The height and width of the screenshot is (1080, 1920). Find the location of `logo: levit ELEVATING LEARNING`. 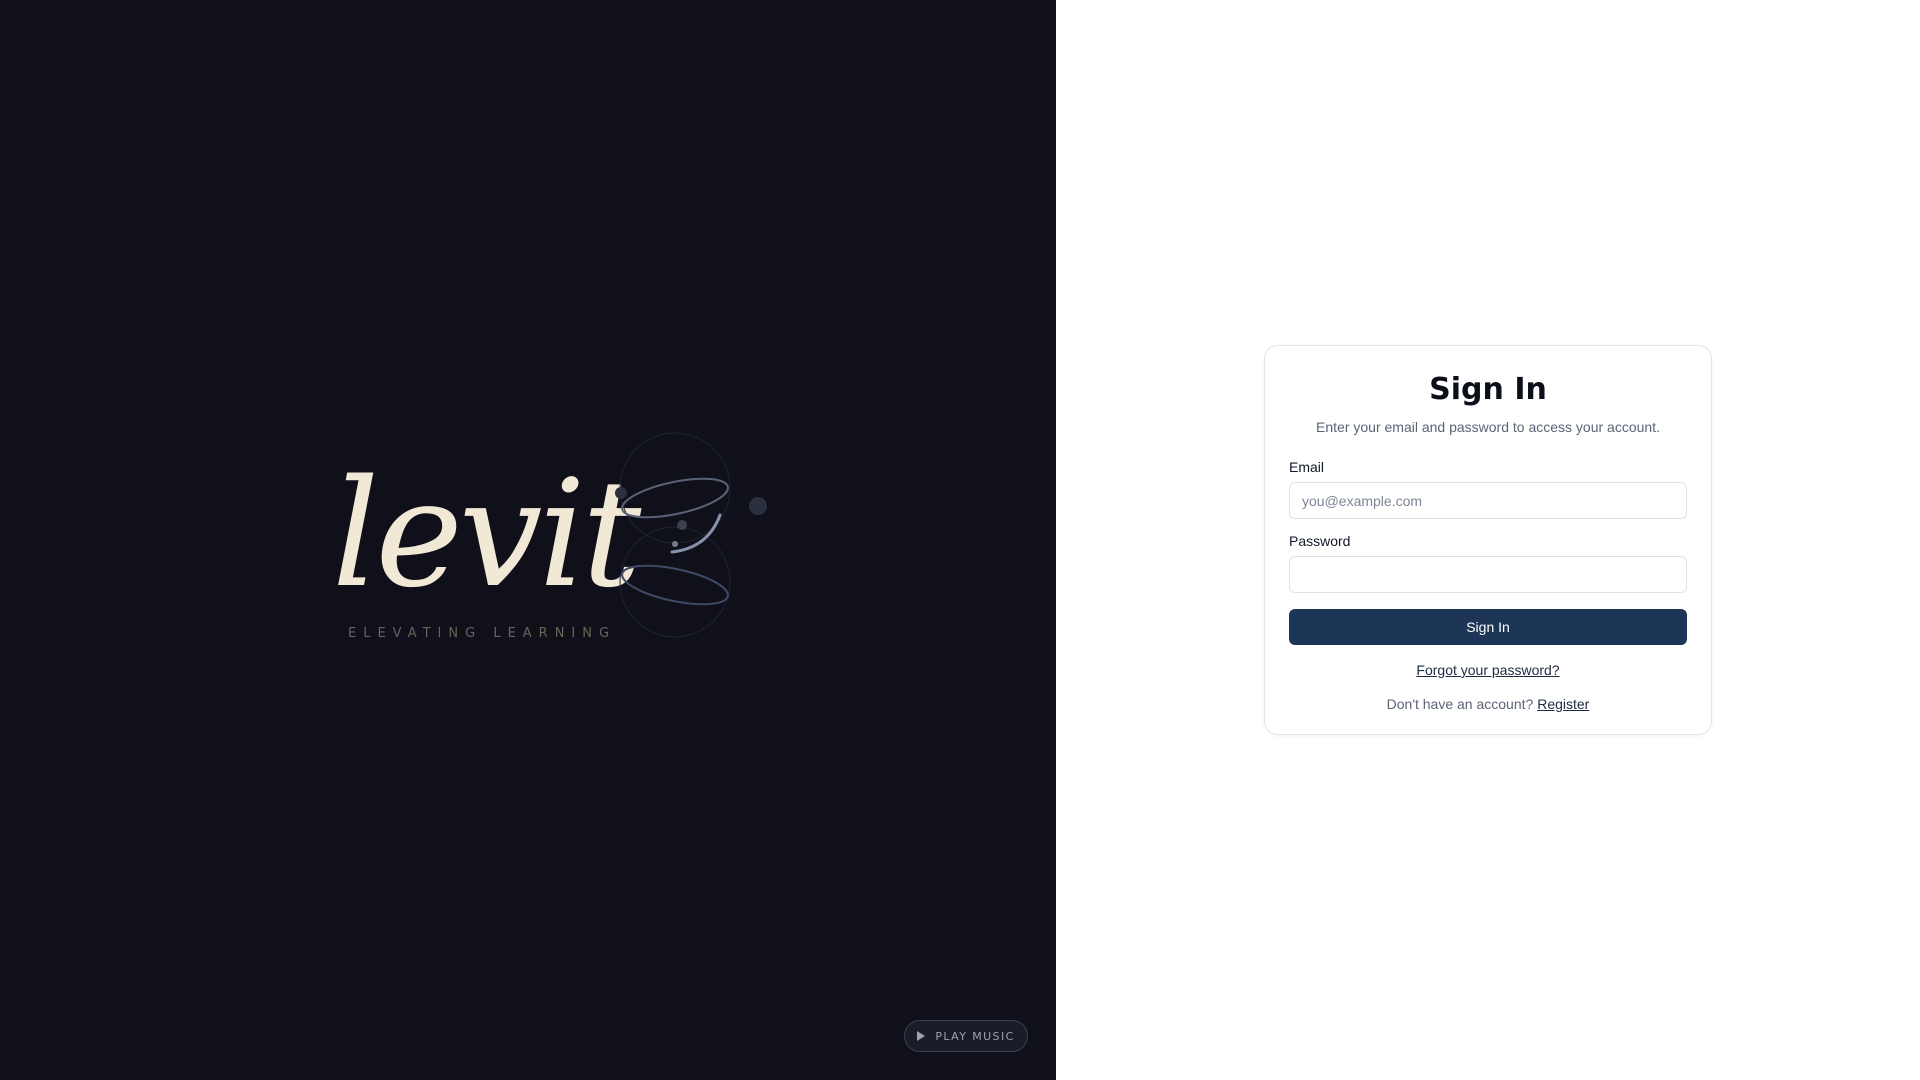

logo: levit ELEVATING LEARNING is located at coordinates (550, 540).